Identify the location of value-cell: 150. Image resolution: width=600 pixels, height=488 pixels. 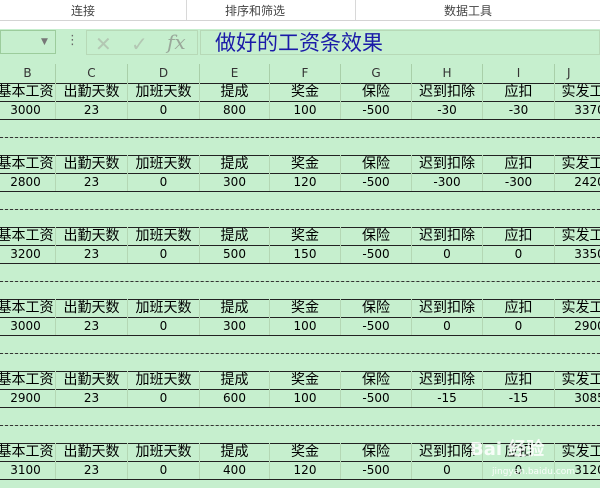
(305, 254).